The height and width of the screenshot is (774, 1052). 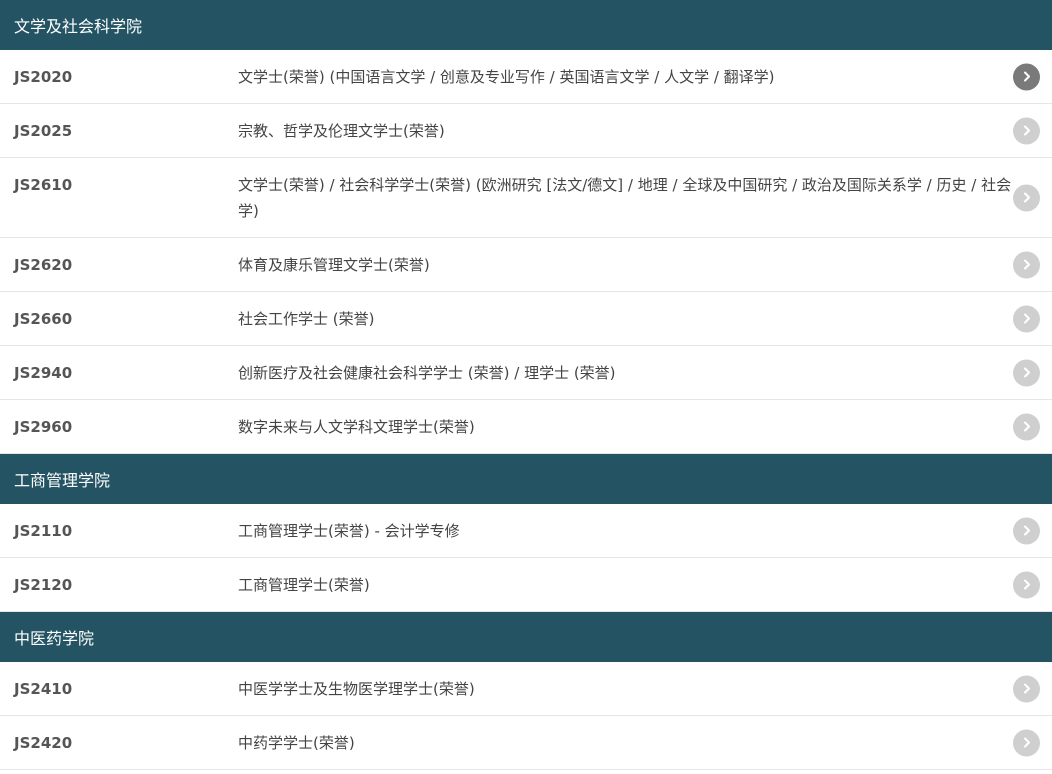 I want to click on list-item: JS2025 宗教、哲学及伦理文学士(荣誉), so click(x=526, y=131).